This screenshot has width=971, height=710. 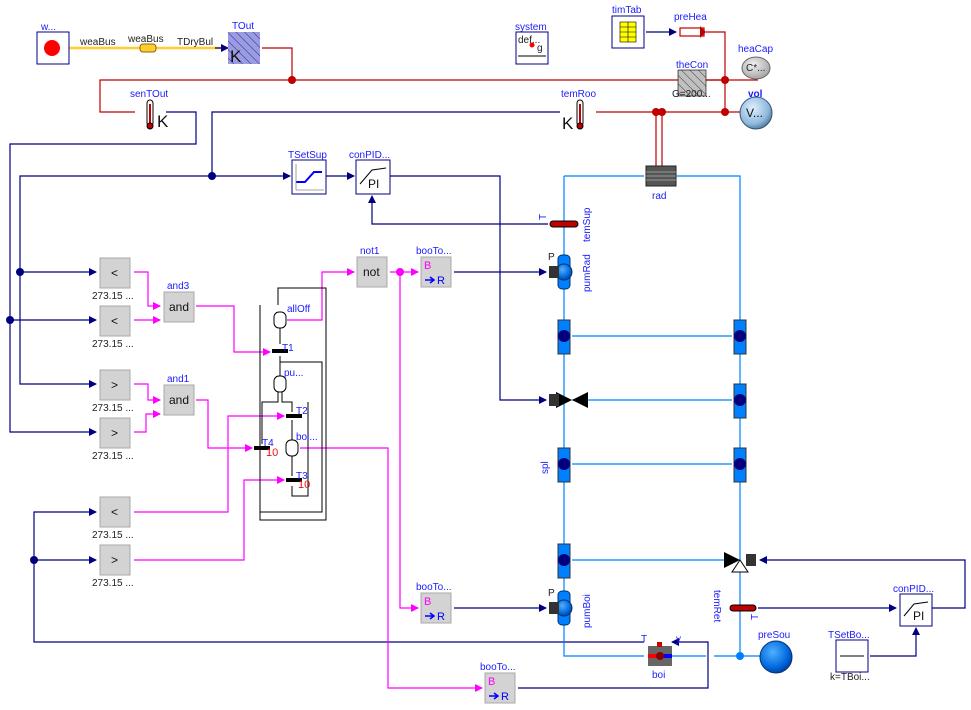 What do you see at coordinates (690, 25) in the screenshot?
I see `prehea-block: preHea` at bounding box center [690, 25].